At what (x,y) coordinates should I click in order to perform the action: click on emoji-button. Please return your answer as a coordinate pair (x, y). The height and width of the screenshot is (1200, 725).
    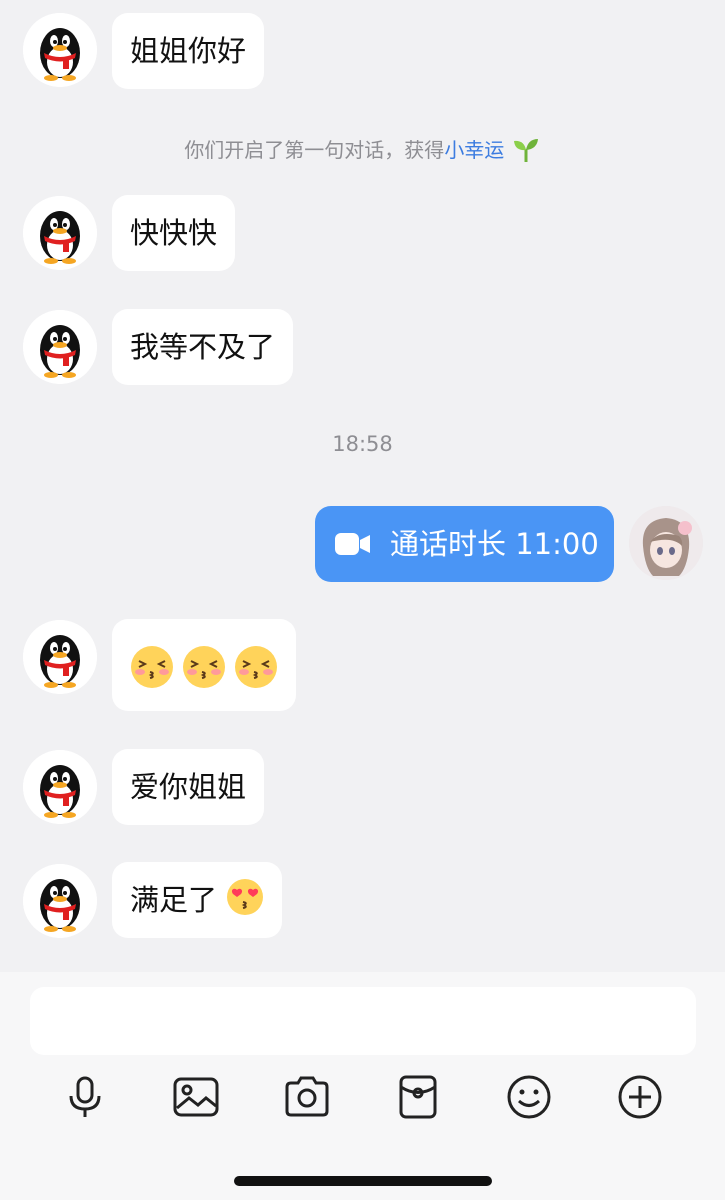
    Looking at the image, I should click on (529, 1097).